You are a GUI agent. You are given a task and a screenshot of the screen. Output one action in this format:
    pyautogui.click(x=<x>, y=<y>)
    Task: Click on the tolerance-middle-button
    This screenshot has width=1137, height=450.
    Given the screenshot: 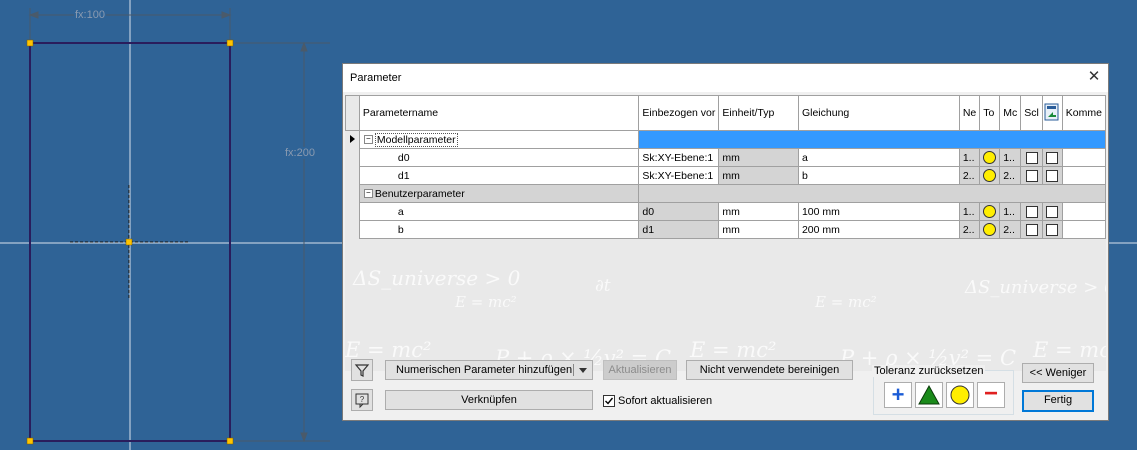 What is the action you would take?
    pyautogui.click(x=929, y=395)
    